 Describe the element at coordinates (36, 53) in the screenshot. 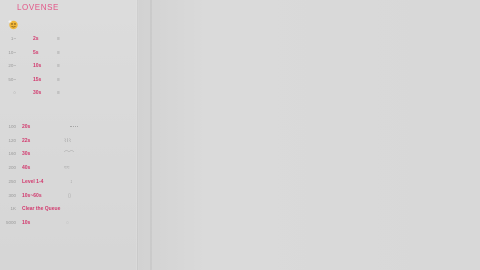

I see `level-duration: 5s` at that location.